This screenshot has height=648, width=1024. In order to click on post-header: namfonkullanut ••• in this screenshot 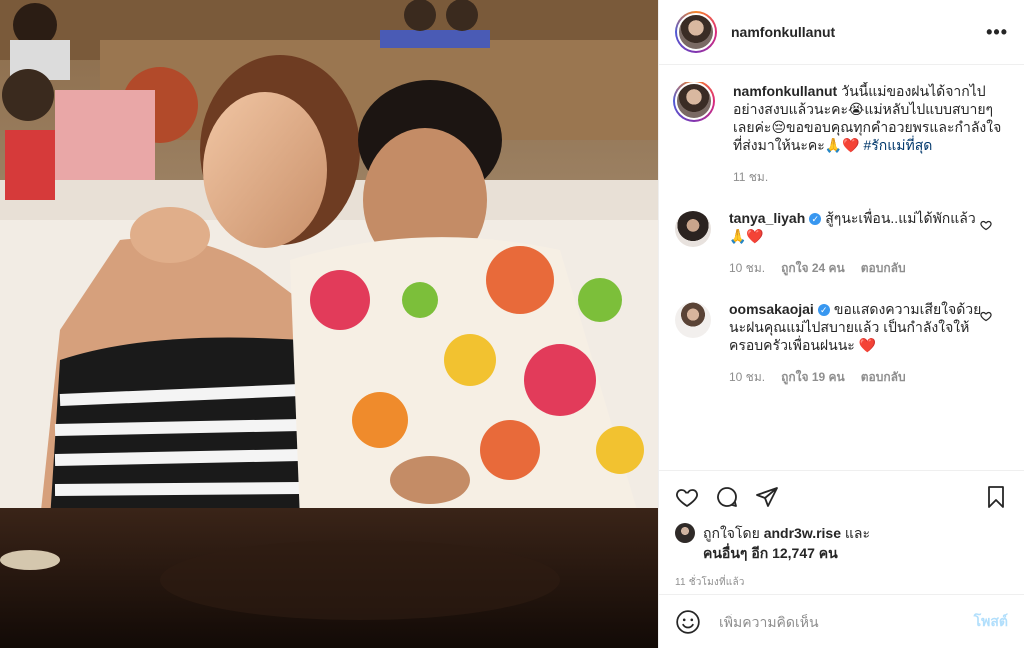, I will do `click(841, 32)`.